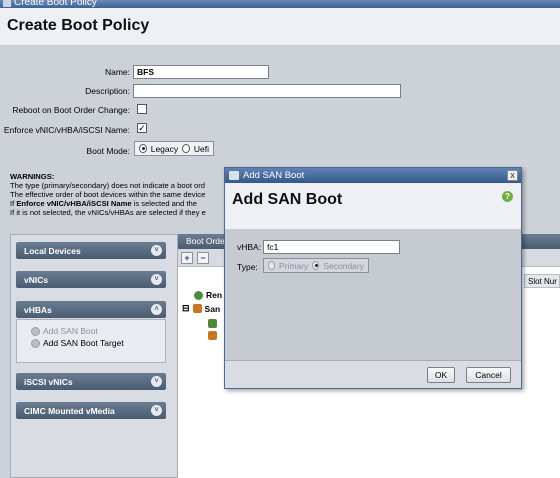  I want to click on type-primary-label: Primary, so click(294, 265).